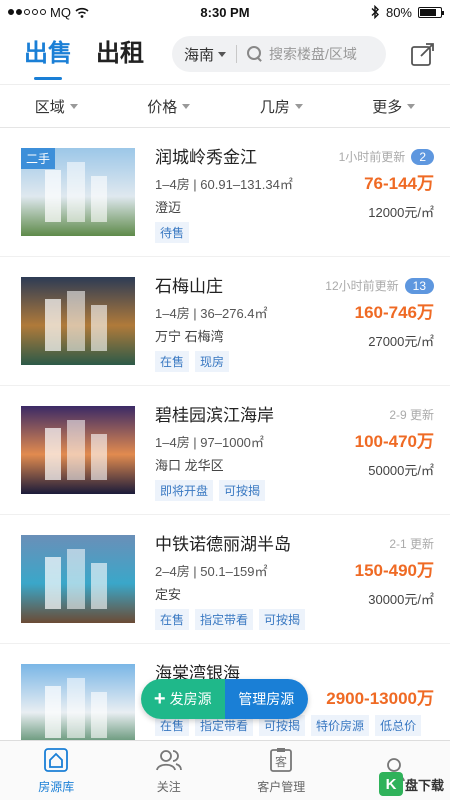  I want to click on filter-bar: 区域 价格 几房 更多, so click(225, 106).